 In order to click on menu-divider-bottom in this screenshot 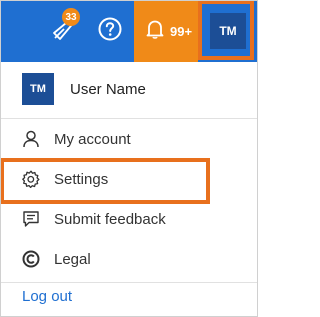, I will do `click(129, 282)`.